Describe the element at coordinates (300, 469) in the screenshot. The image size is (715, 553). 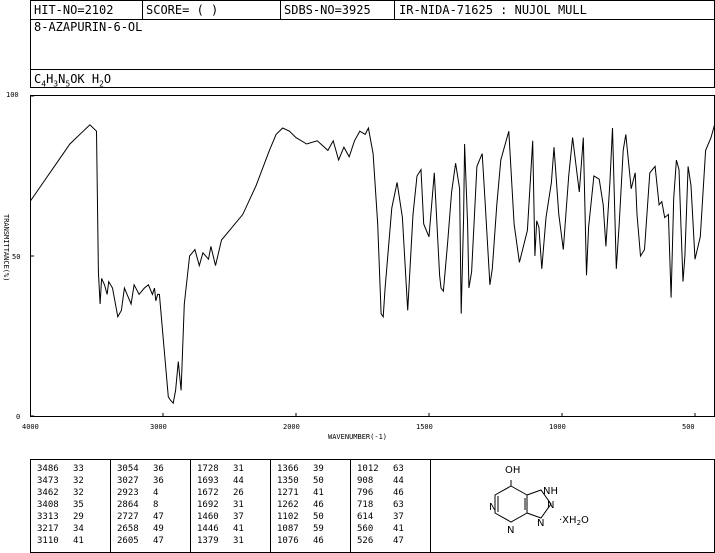
I see `peak-row: 1366 39` at that location.